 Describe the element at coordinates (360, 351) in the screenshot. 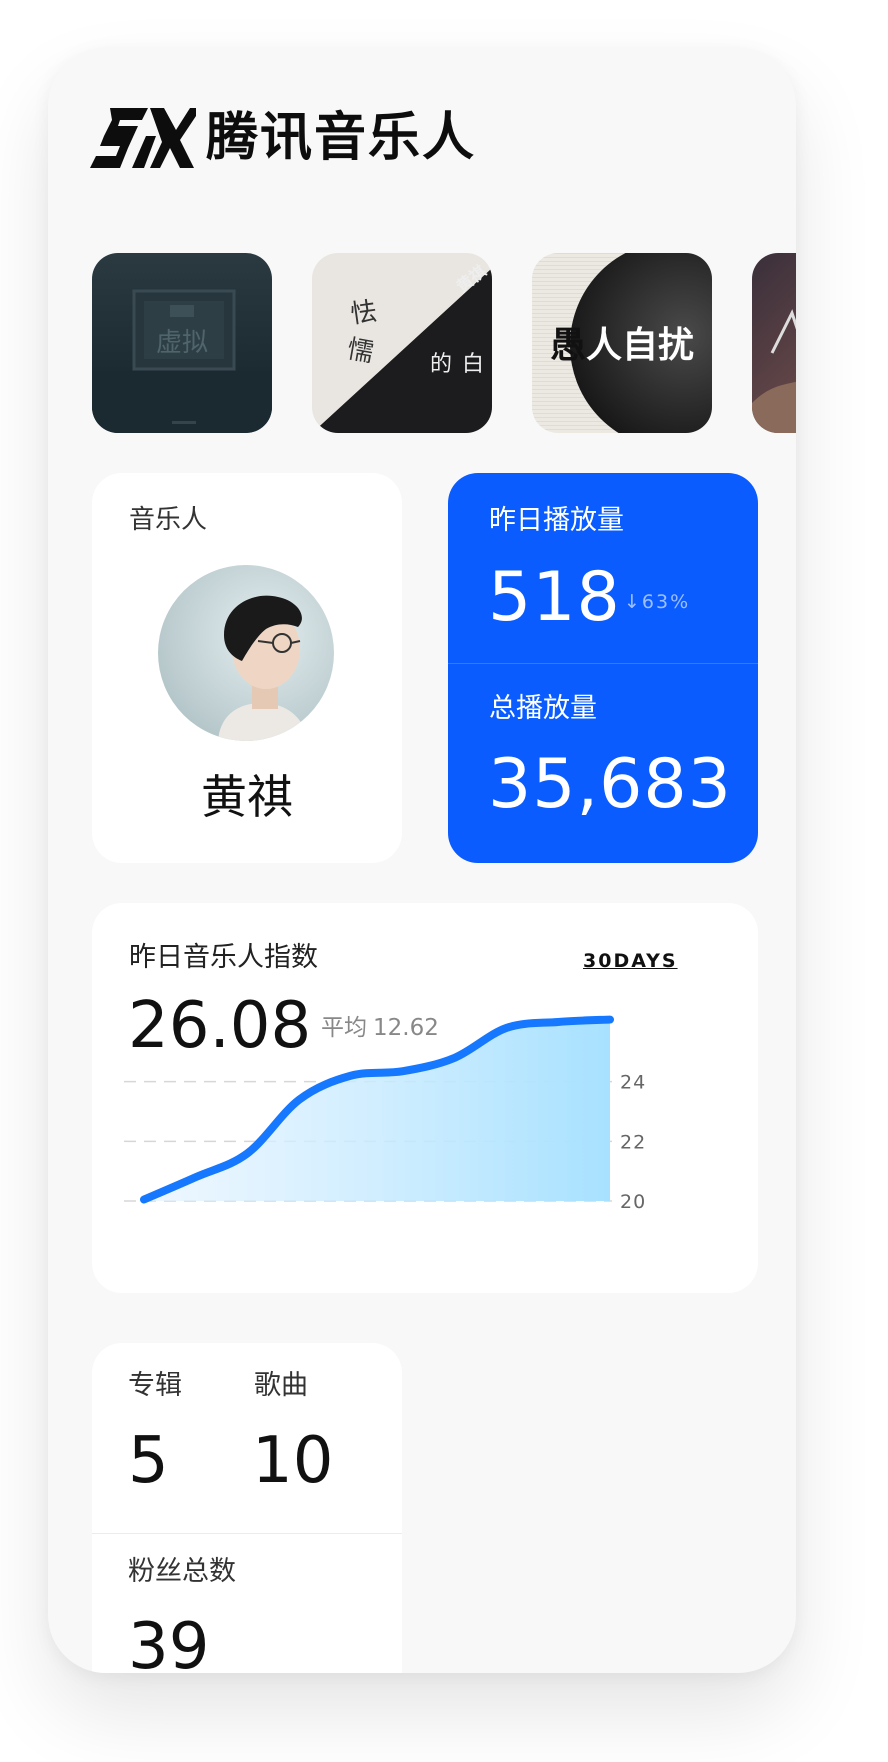

I see `svg-text: 懦` at that location.